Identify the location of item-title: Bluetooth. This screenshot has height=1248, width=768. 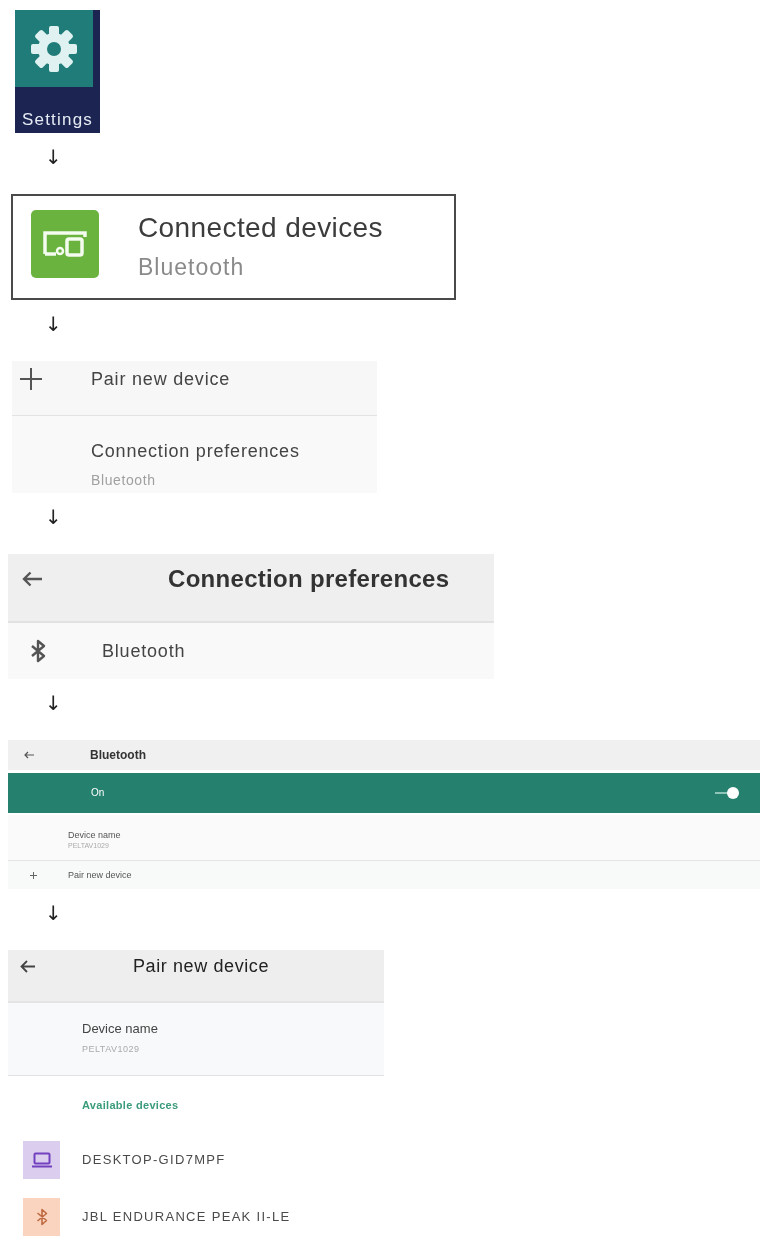
(144, 651).